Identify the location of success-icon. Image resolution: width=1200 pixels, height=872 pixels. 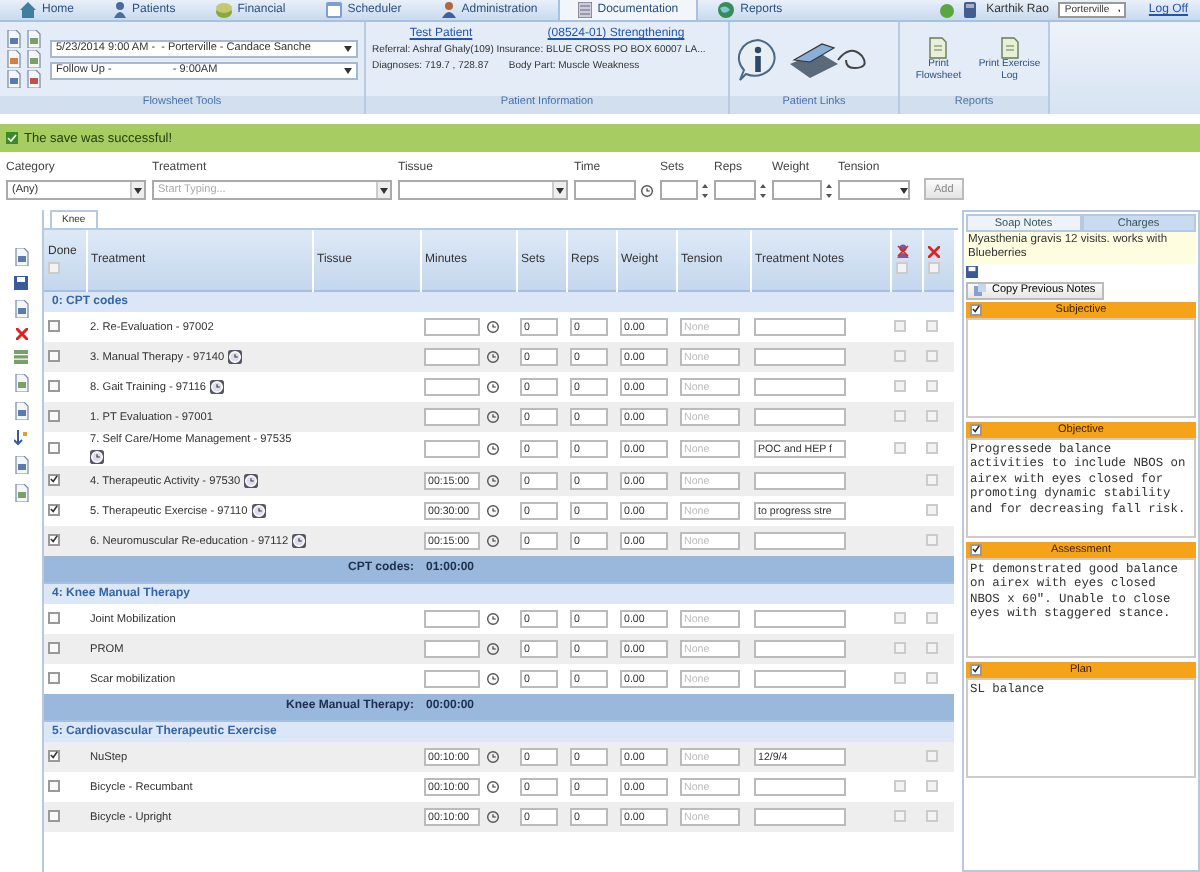
(12, 138).